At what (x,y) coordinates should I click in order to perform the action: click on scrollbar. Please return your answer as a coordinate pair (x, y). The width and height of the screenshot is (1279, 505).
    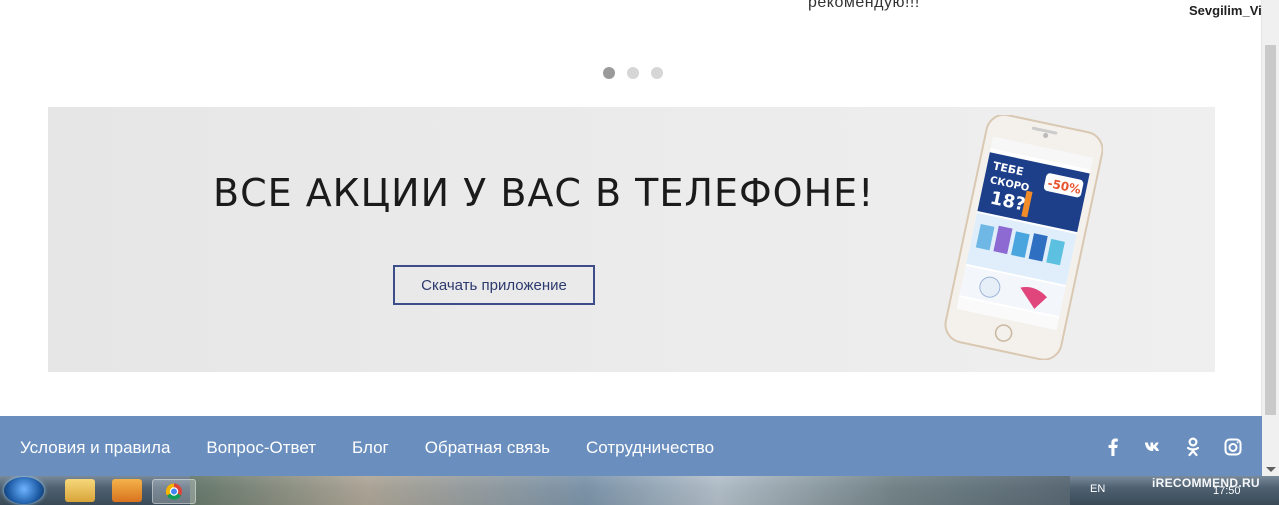
    Looking at the image, I should click on (1270, 238).